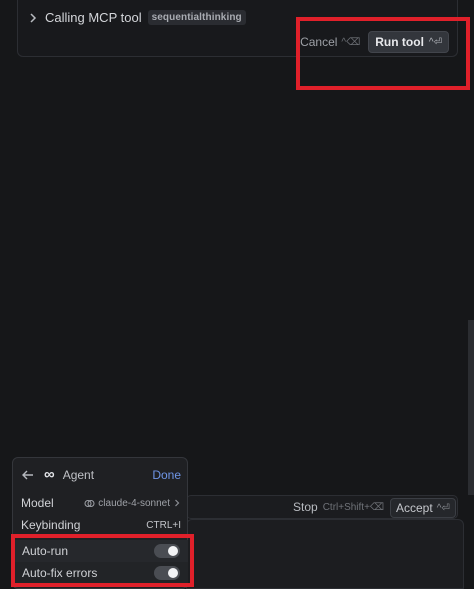 This screenshot has width=474, height=589. Describe the element at coordinates (443, 508) in the screenshot. I see `accept-shortcut: ^⏎` at that location.